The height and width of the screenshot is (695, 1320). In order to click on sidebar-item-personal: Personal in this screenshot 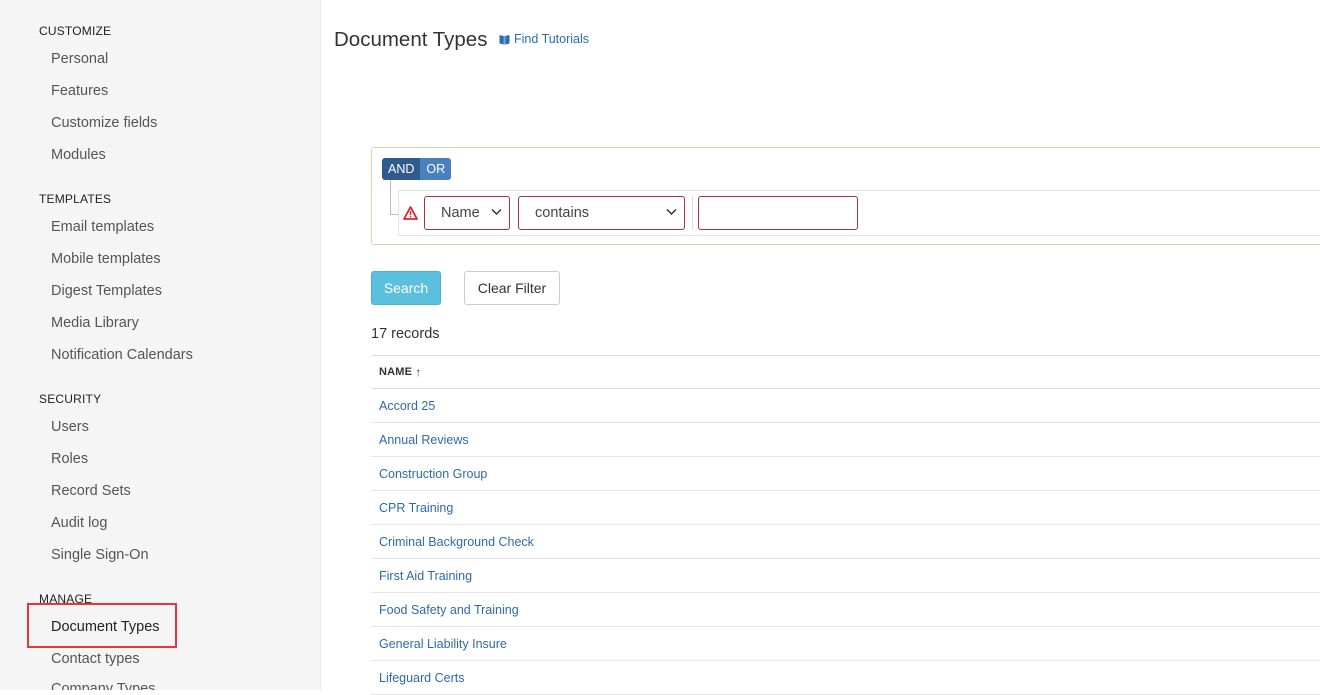, I will do `click(79, 59)`.